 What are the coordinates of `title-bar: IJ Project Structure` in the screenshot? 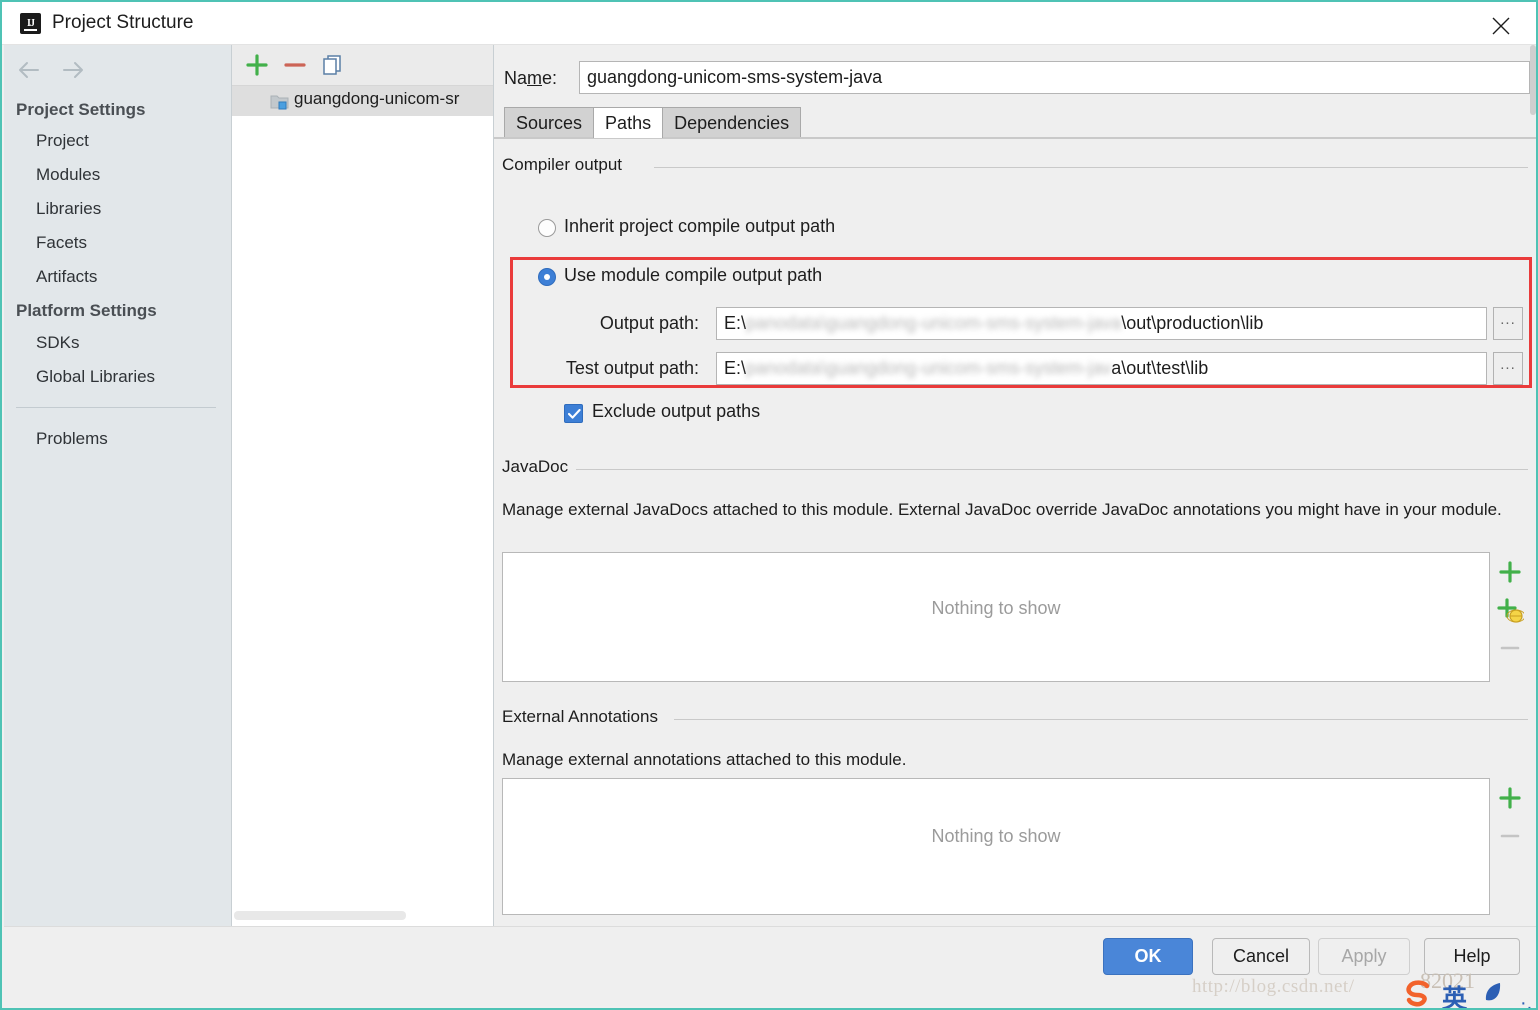 It's located at (769, 23).